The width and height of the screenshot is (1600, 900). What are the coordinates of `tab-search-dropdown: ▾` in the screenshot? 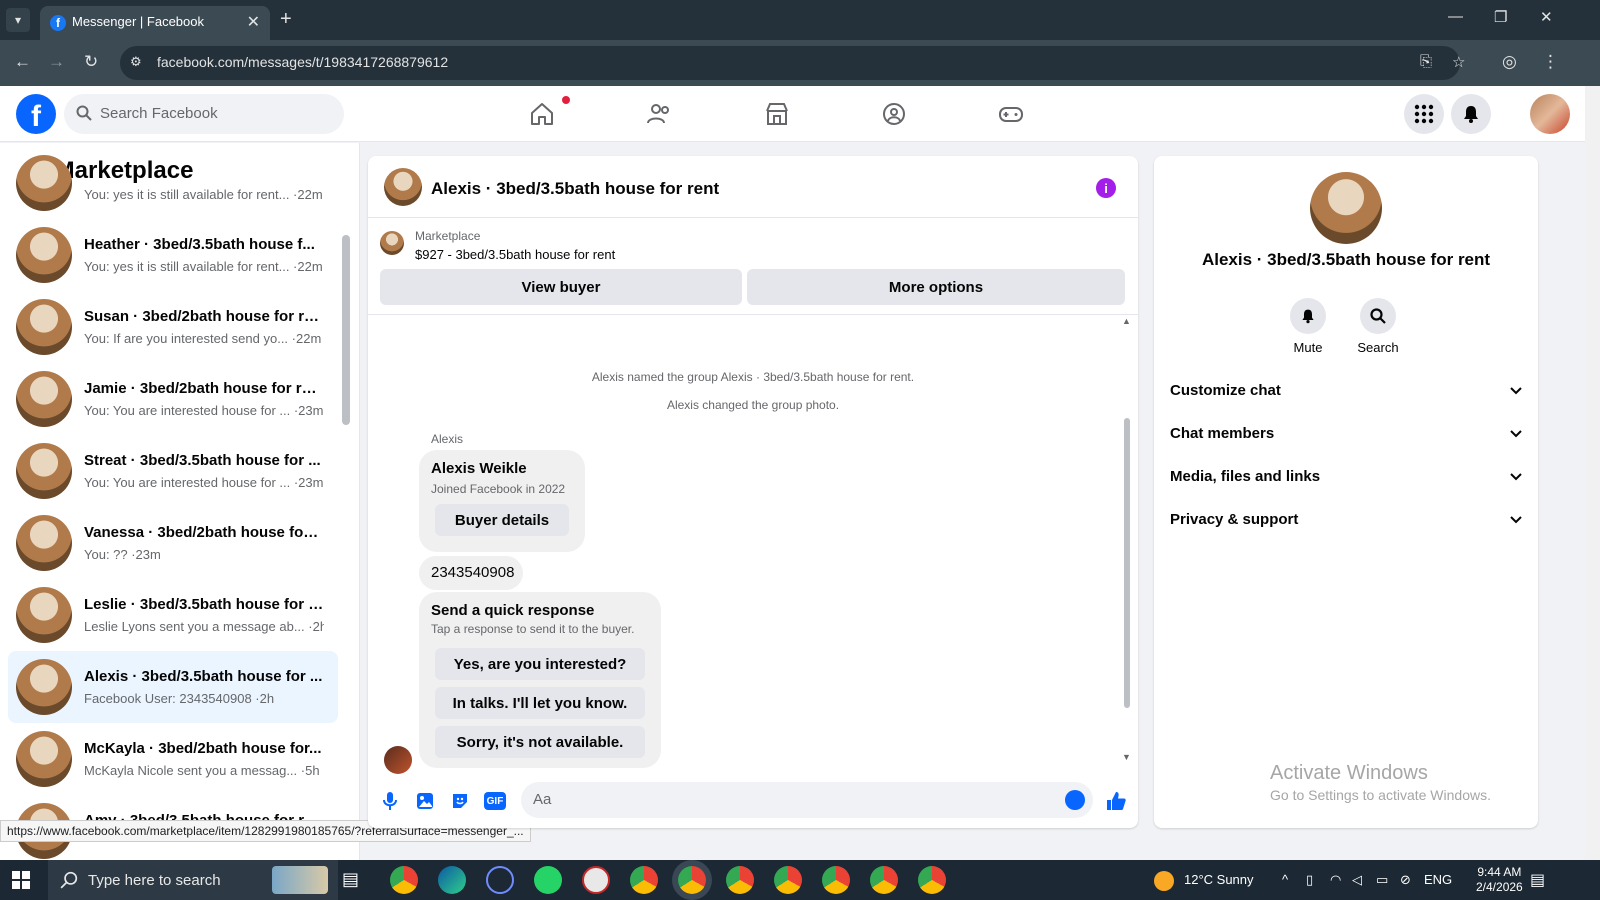 It's located at (18, 20).